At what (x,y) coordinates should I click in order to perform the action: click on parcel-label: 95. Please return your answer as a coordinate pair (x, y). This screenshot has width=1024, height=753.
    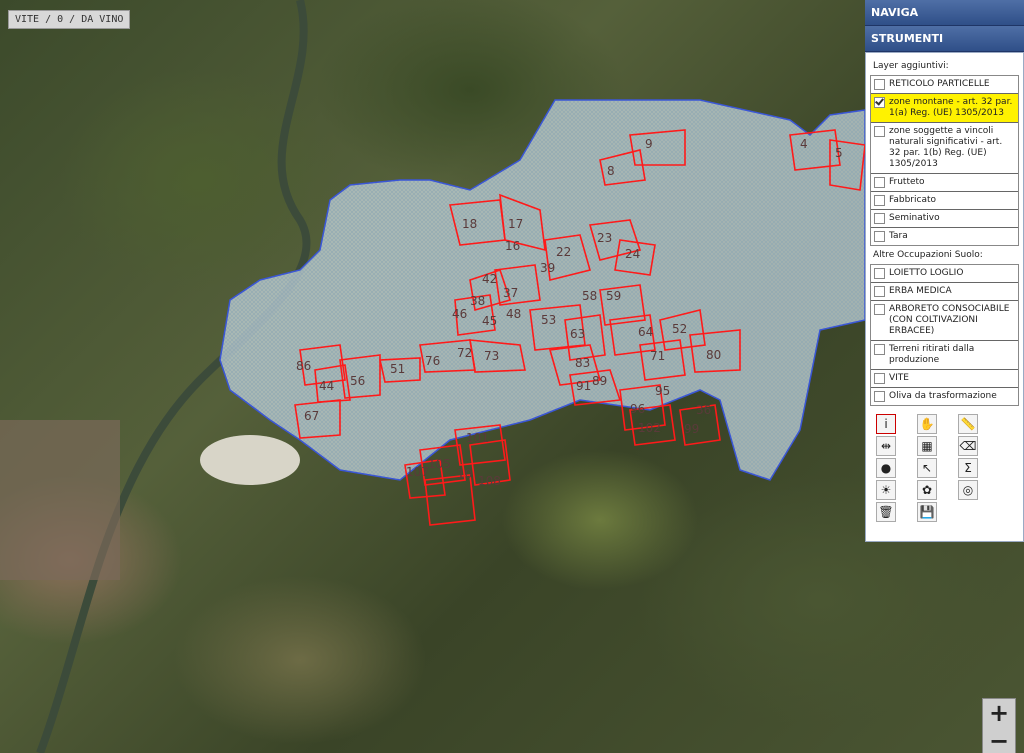
    Looking at the image, I should click on (662, 391).